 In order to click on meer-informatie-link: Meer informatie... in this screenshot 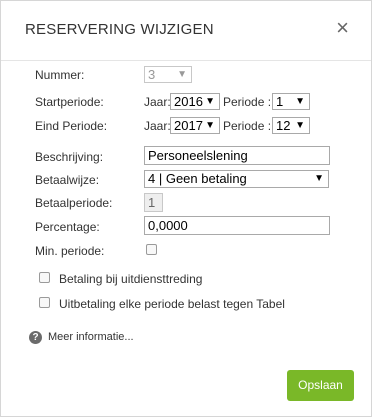, I will do `click(91, 337)`.